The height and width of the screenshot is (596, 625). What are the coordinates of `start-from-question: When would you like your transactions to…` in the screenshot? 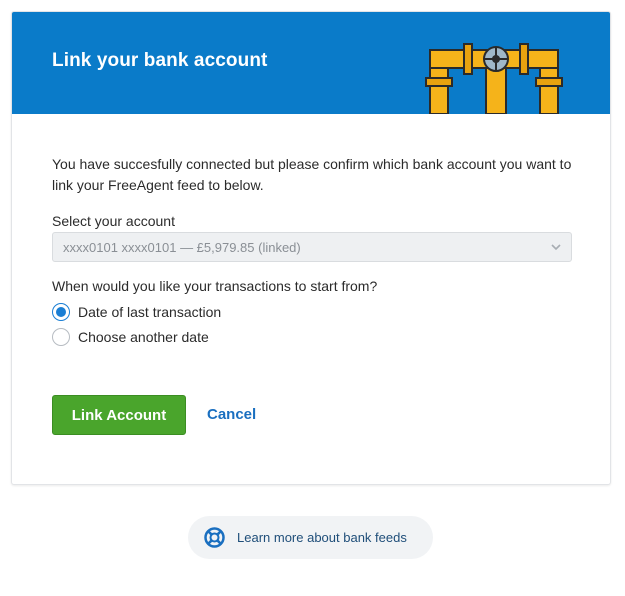 It's located at (215, 286).